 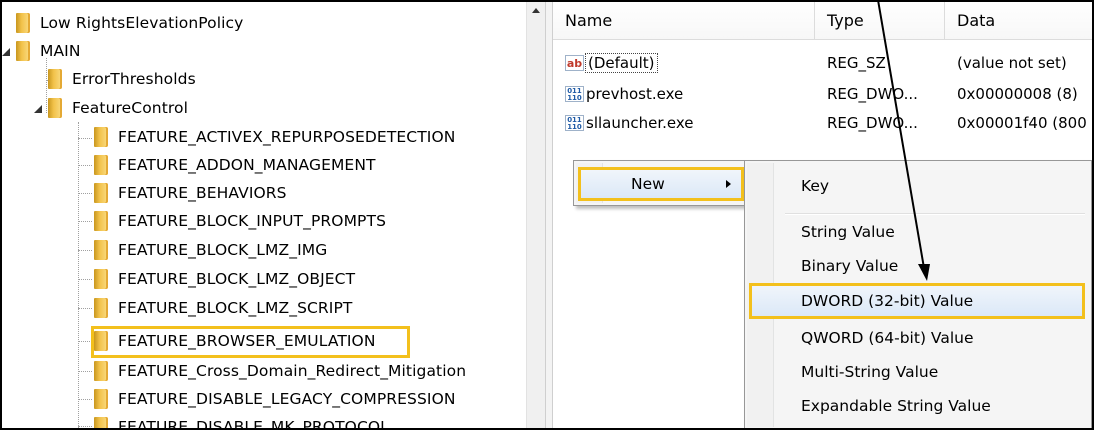 I want to click on menu-item-new: New, so click(x=661, y=184).